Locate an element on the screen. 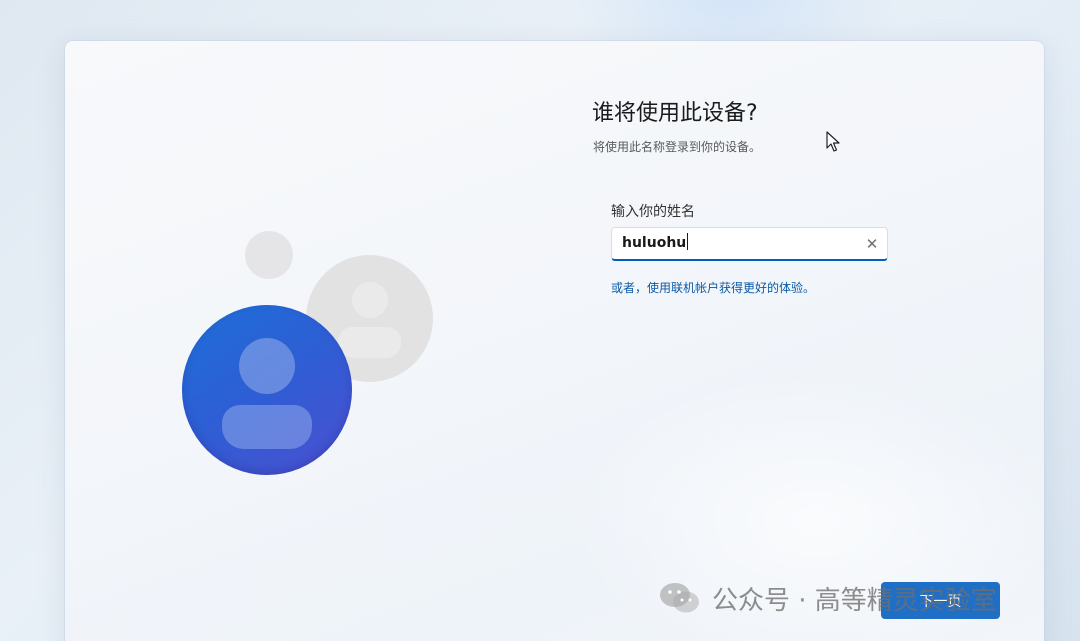  secondary-user-body is located at coordinates (369, 342).